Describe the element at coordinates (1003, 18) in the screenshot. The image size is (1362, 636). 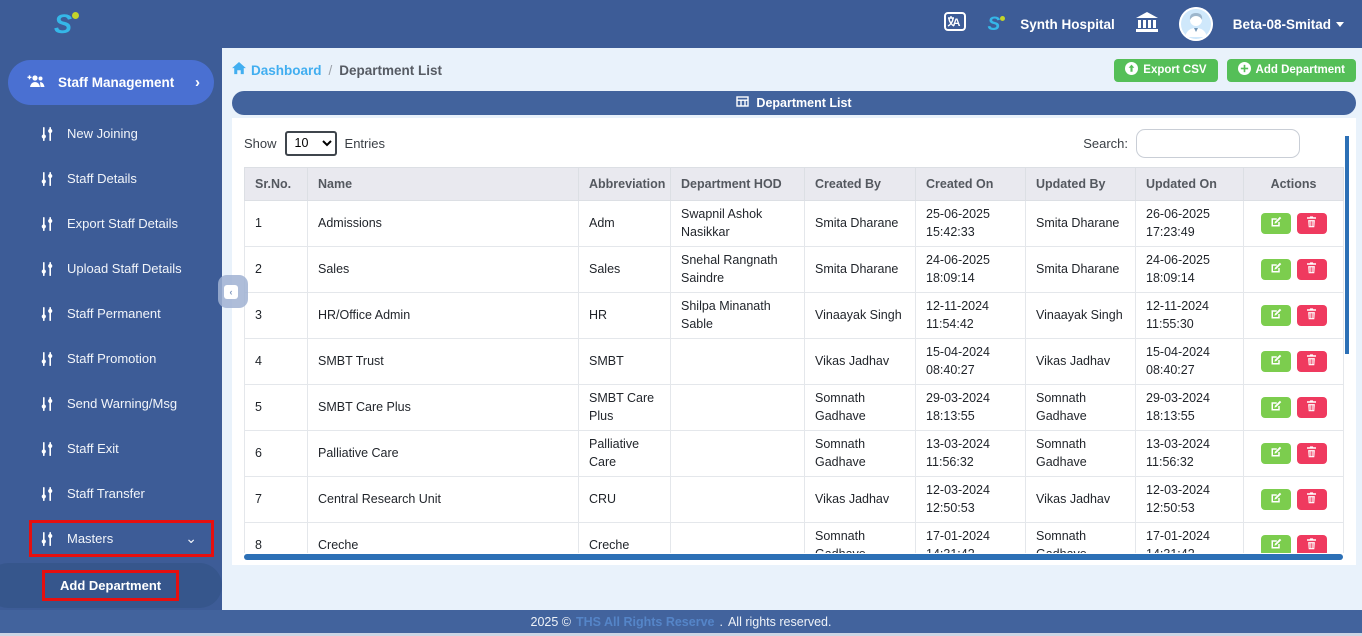
I see `logo-dot` at that location.